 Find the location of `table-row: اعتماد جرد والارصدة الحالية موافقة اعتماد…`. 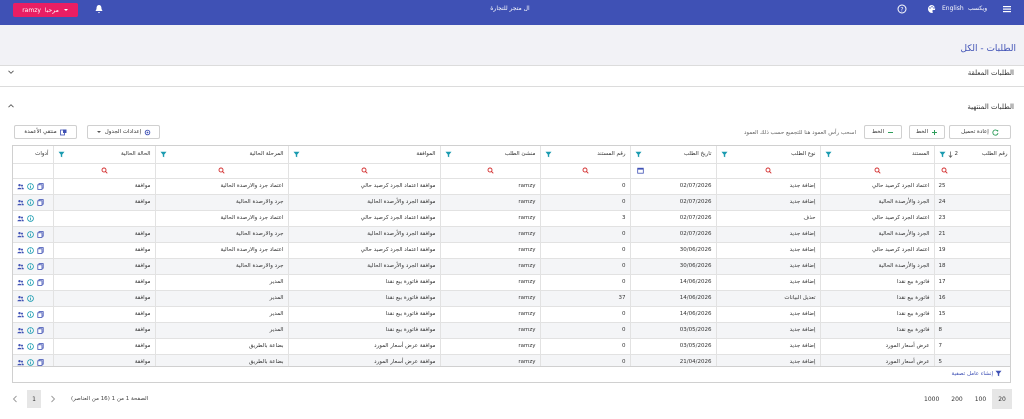

table-row: اعتماد جرد والارصدة الحالية موافقة اعتماد… is located at coordinates (511, 218).